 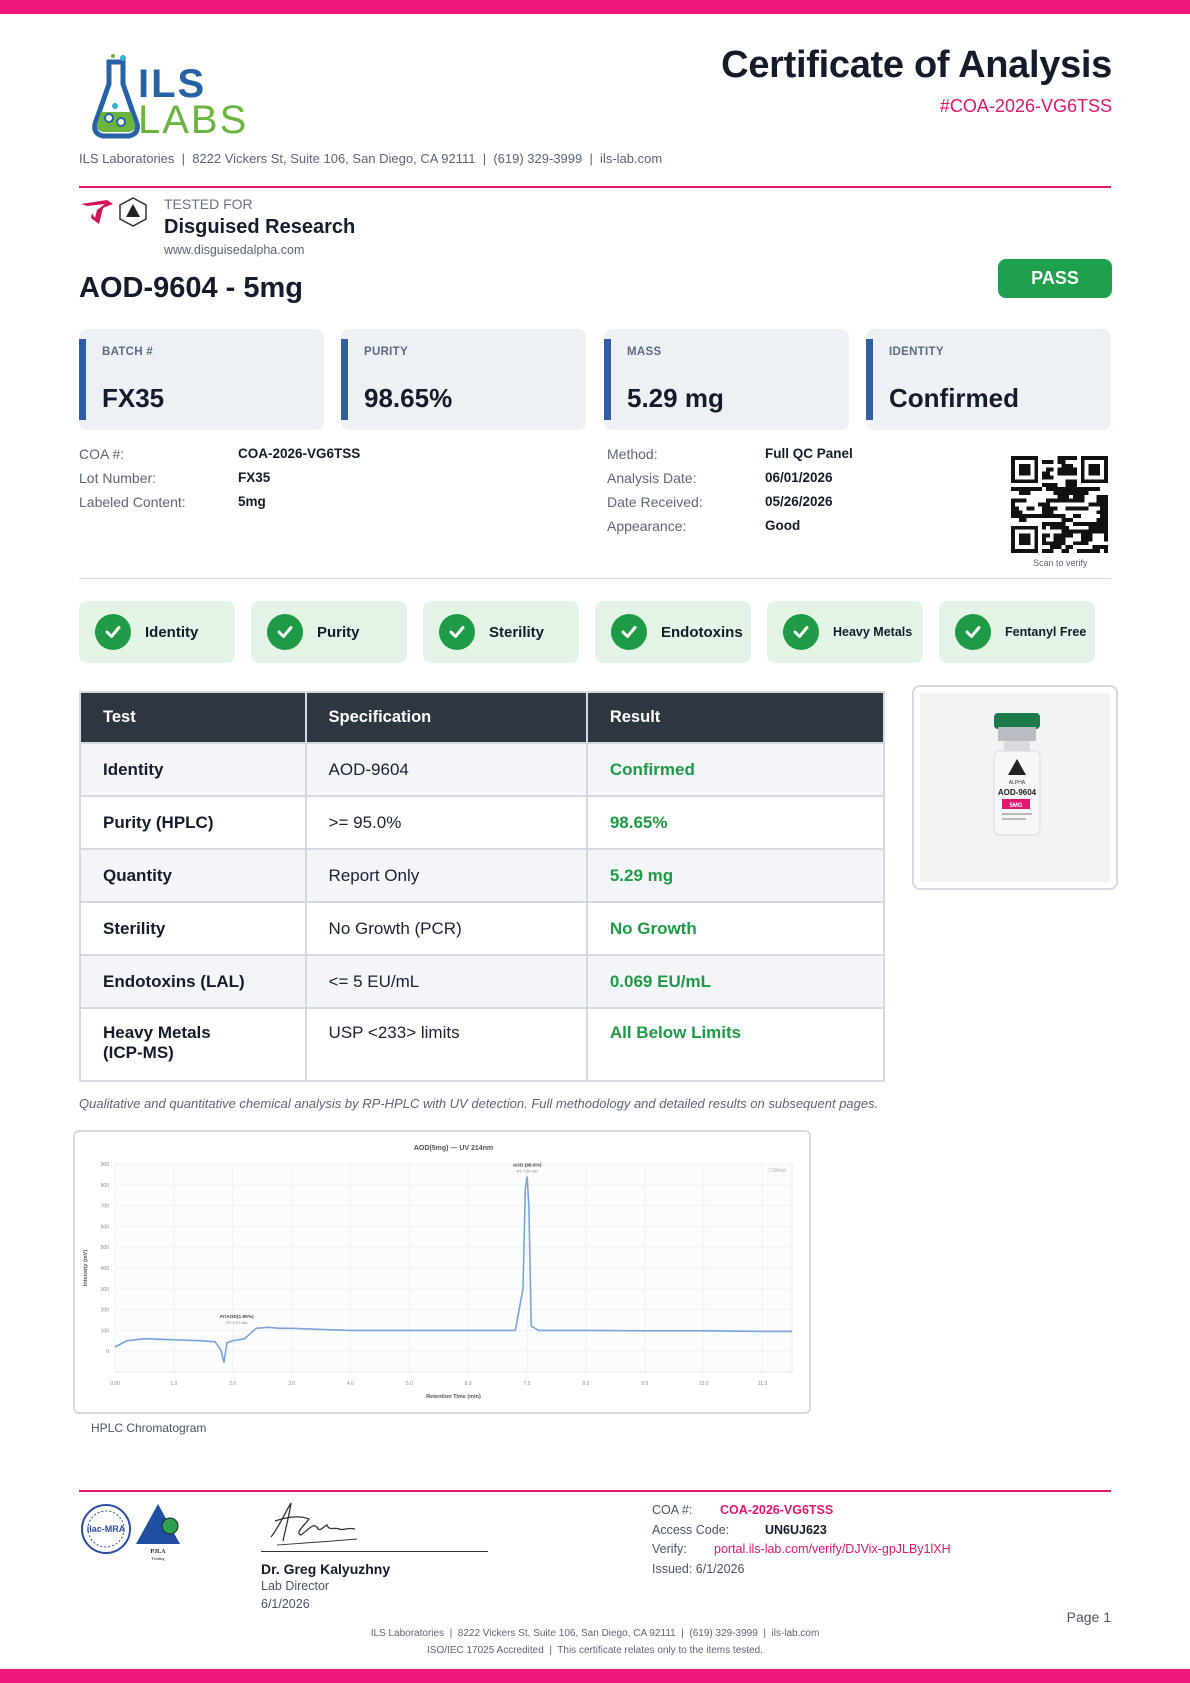 I want to click on x-tick-label: 9.0, so click(x=644, y=1384).